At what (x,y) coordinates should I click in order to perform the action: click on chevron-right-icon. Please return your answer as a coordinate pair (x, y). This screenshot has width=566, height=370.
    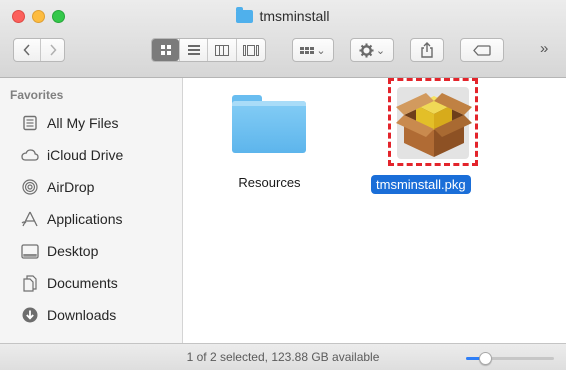
    Looking at the image, I should click on (53, 50).